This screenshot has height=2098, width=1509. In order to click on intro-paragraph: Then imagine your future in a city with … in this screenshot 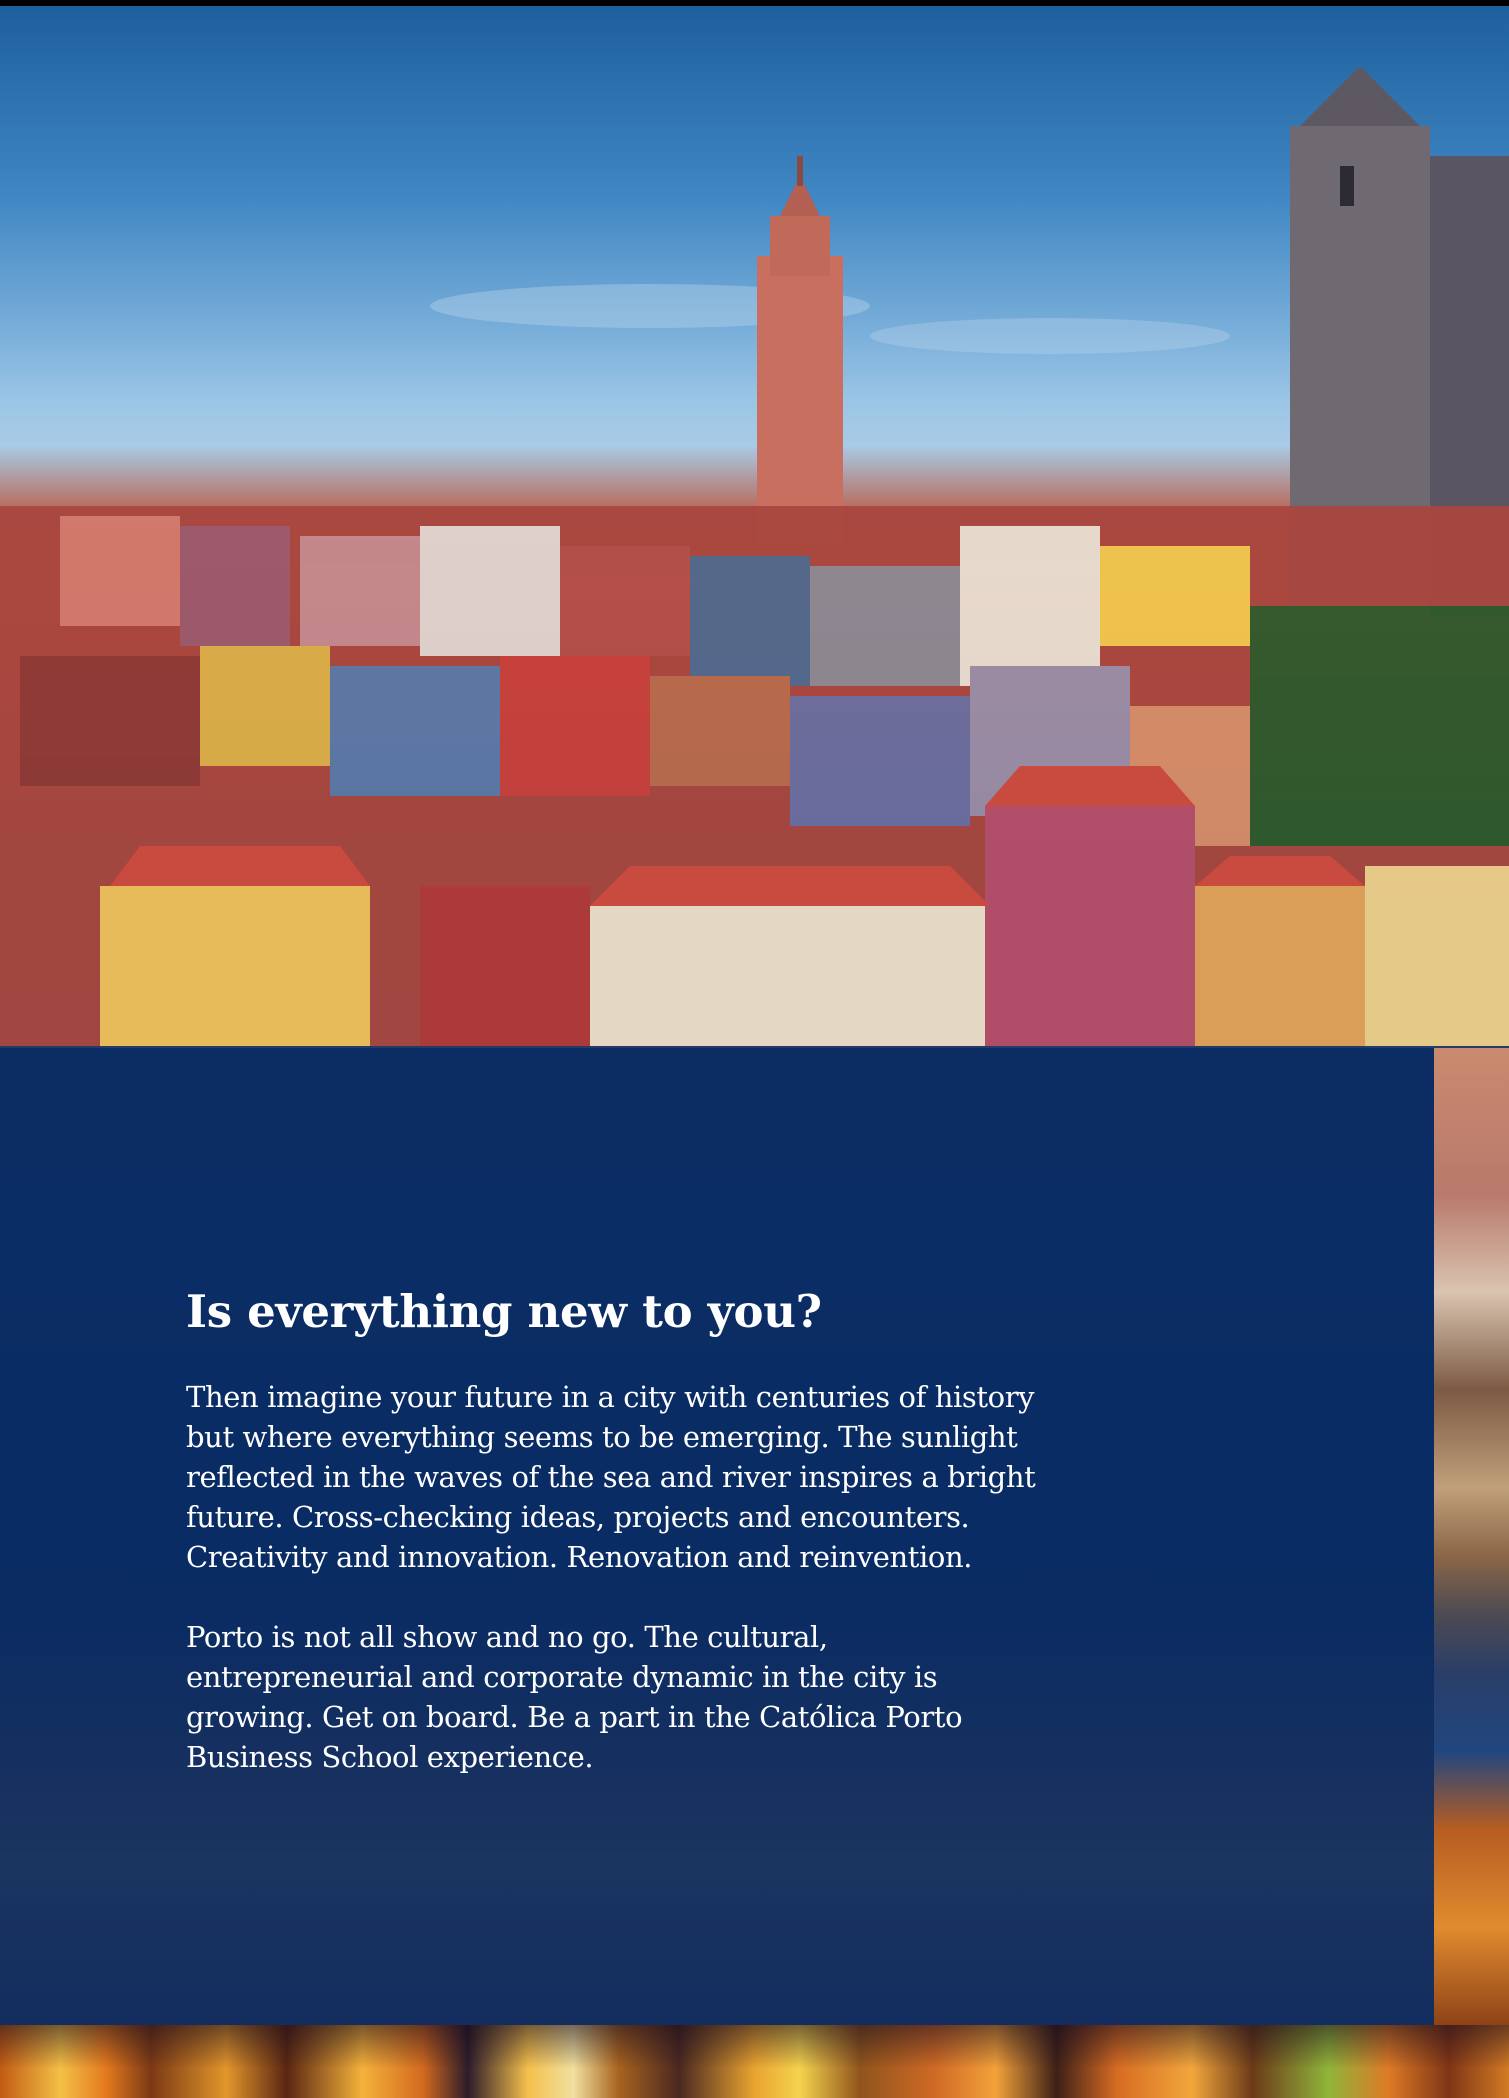, I will do `click(611, 1477)`.